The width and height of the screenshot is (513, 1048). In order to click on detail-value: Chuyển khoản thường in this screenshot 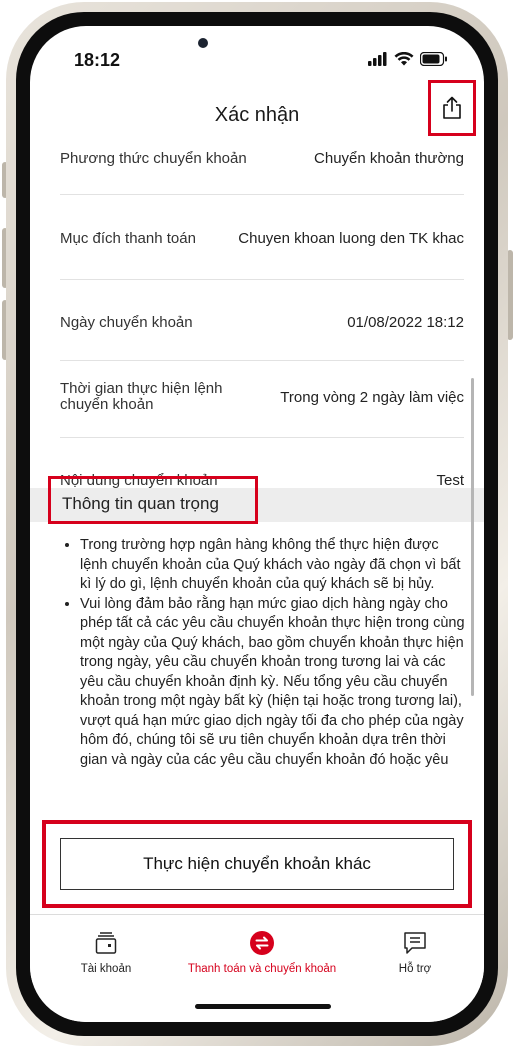, I will do `click(389, 158)`.